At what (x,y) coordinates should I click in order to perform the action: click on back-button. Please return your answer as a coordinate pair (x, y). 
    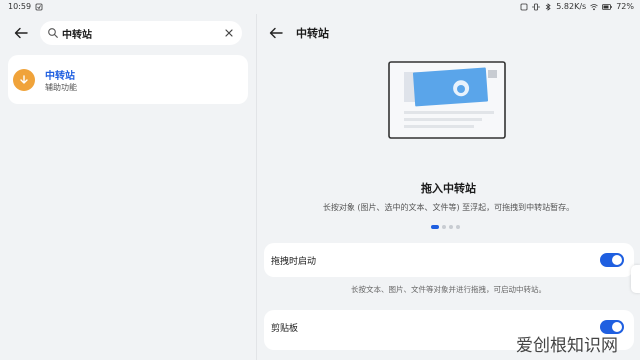
    Looking at the image, I should click on (21, 33).